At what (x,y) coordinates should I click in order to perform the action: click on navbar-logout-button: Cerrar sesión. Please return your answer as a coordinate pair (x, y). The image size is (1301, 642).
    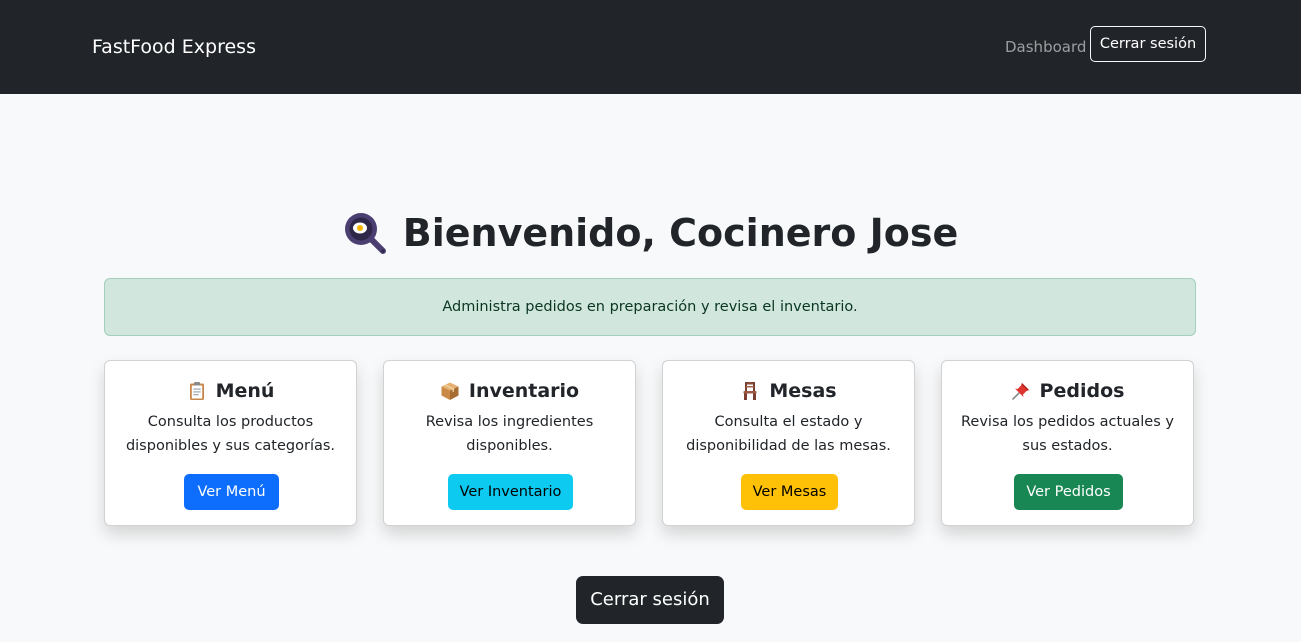
    Looking at the image, I should click on (1148, 44).